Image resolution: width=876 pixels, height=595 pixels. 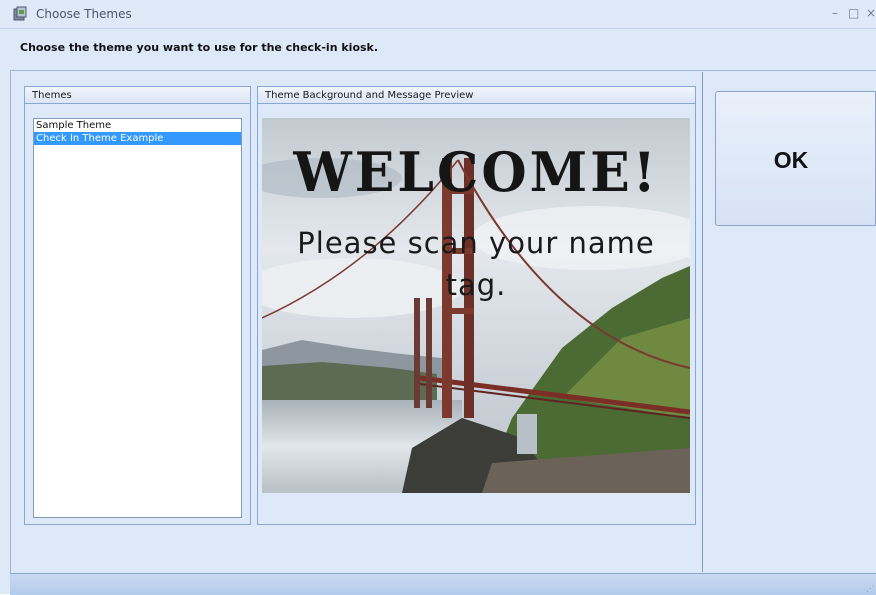 What do you see at coordinates (443, 584) in the screenshot?
I see `status-bar: ⋰` at bounding box center [443, 584].